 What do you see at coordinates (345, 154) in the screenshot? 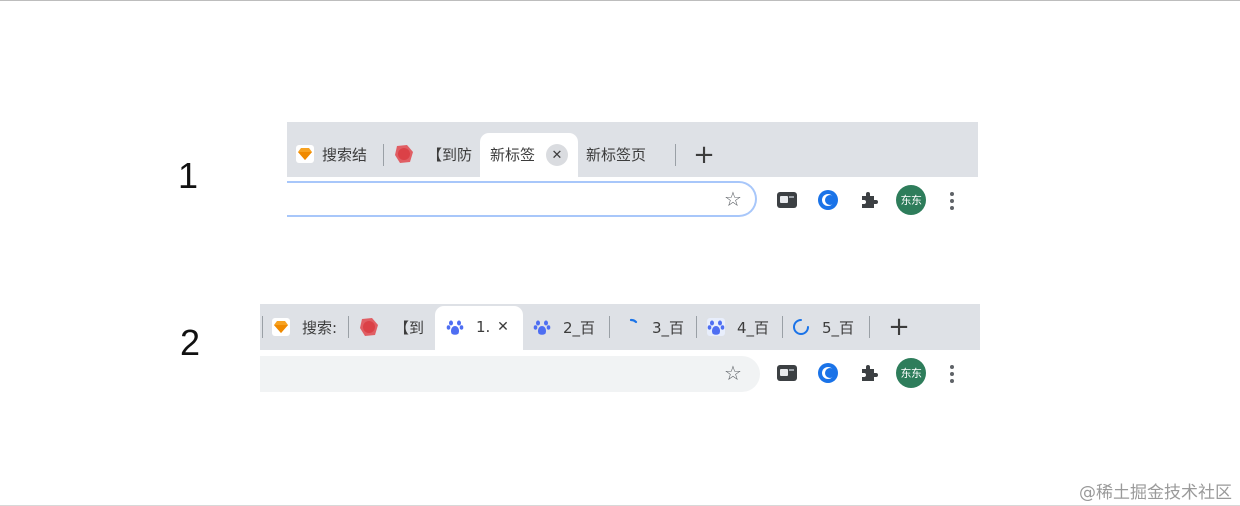
I see `tab-title: 搜索结` at bounding box center [345, 154].